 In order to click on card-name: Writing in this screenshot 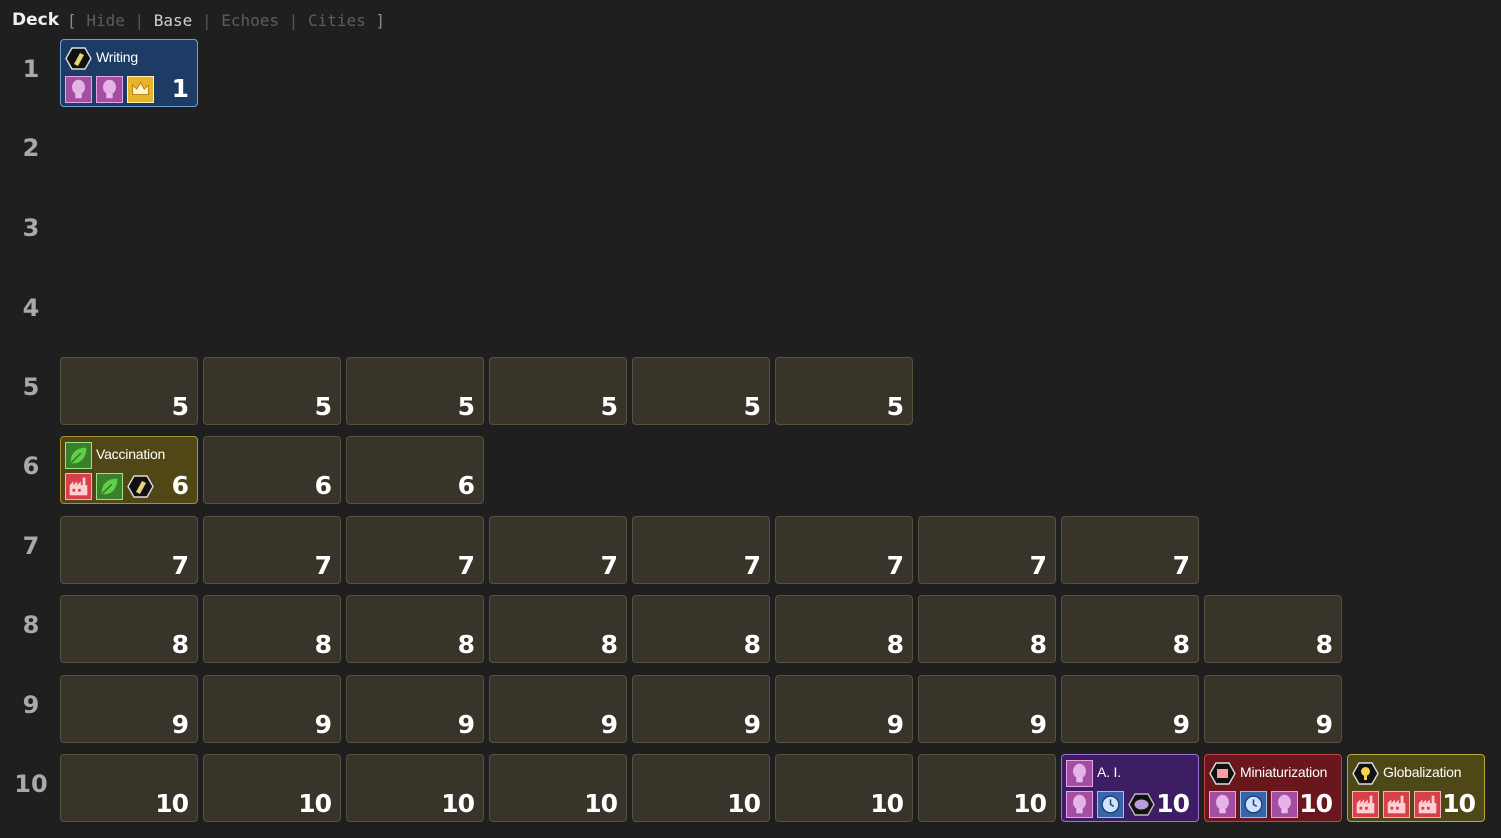, I will do `click(117, 57)`.